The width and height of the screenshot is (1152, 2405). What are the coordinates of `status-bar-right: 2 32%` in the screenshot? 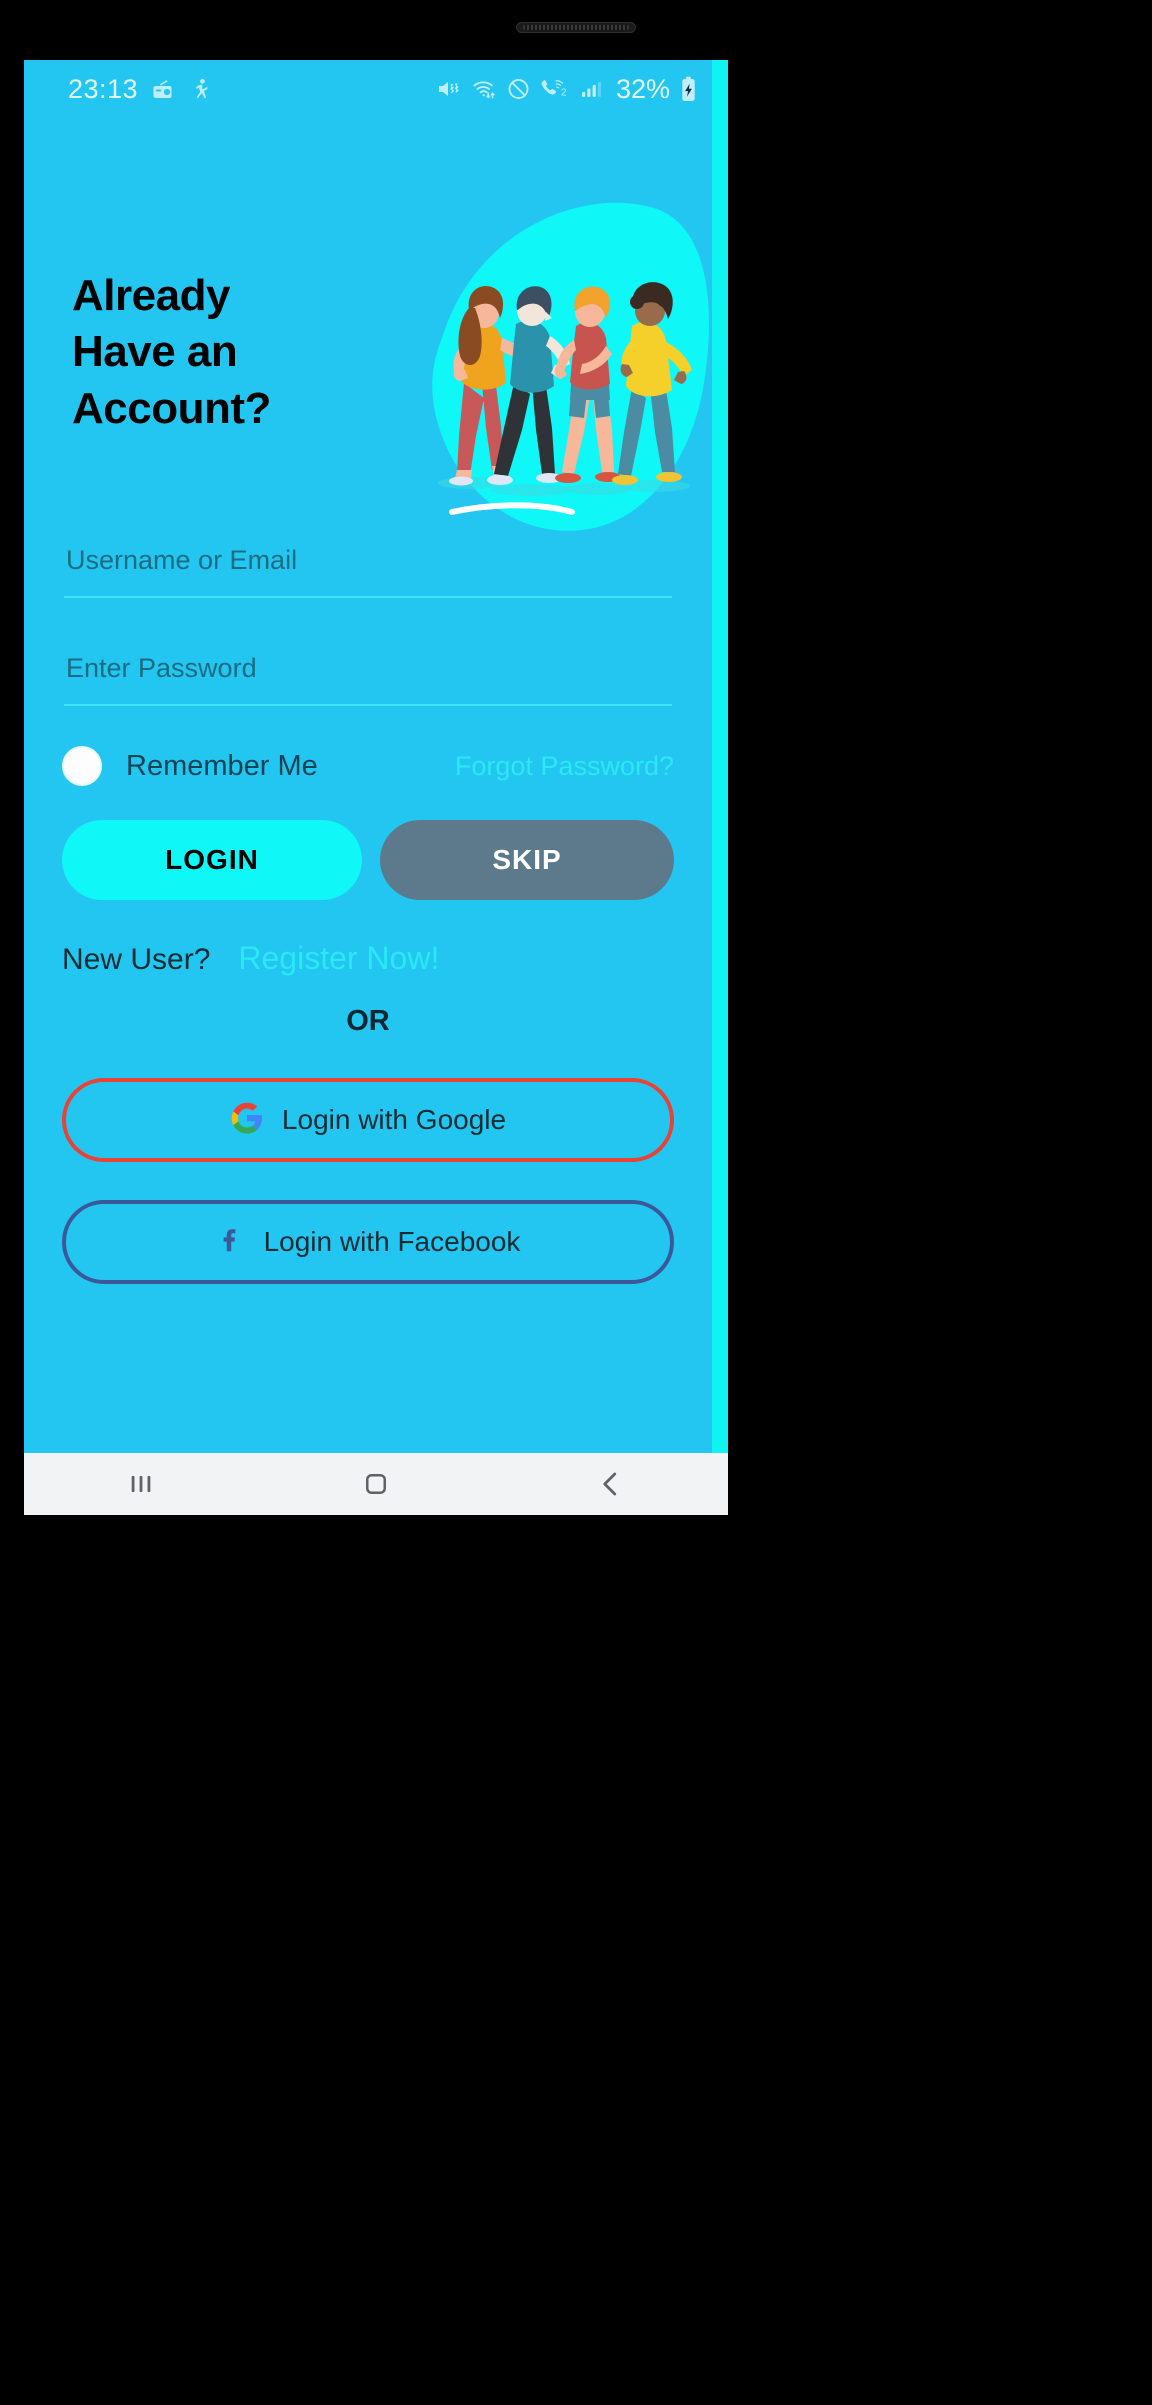 It's located at (567, 89).